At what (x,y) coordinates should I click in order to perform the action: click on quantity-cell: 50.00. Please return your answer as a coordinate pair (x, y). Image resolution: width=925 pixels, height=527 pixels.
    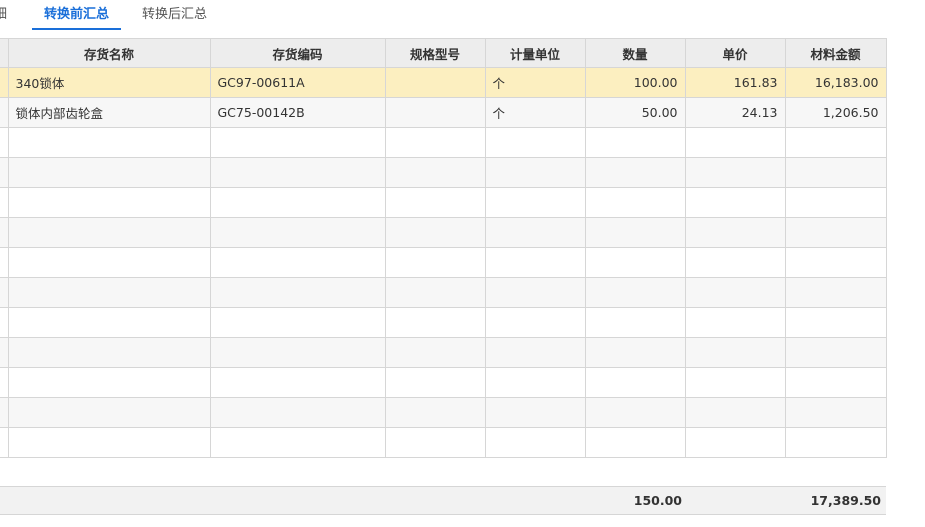
    Looking at the image, I should click on (635, 112).